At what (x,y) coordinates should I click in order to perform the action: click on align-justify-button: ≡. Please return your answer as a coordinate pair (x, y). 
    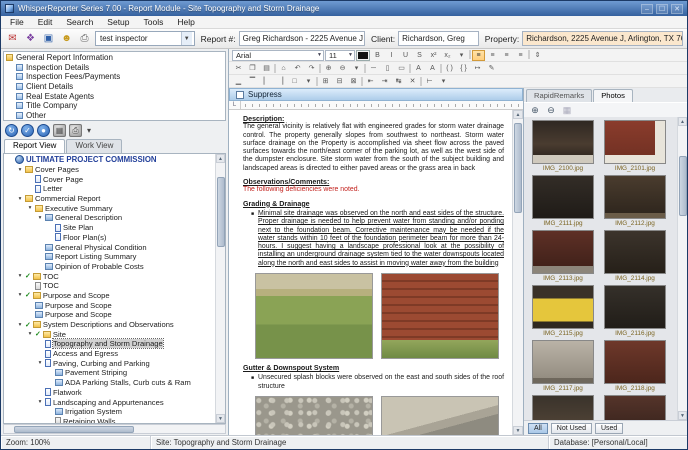
    Looking at the image, I should click on (520, 55).